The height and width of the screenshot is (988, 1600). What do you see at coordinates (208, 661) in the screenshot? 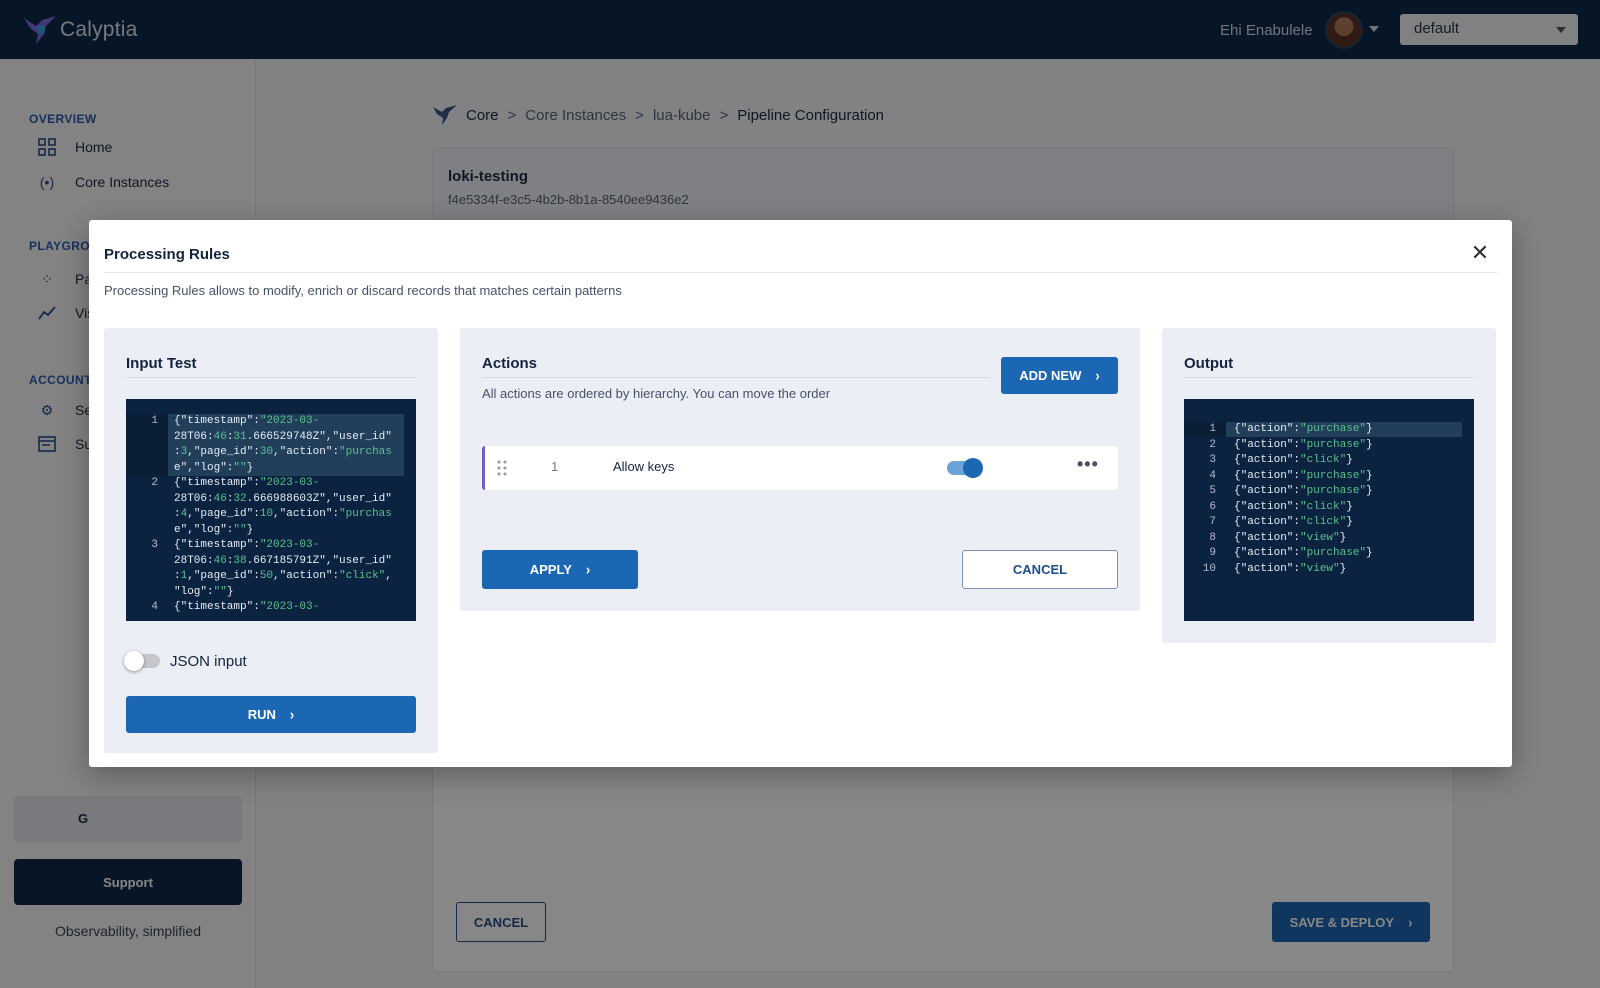
I see `json-input-label: JSON input` at bounding box center [208, 661].